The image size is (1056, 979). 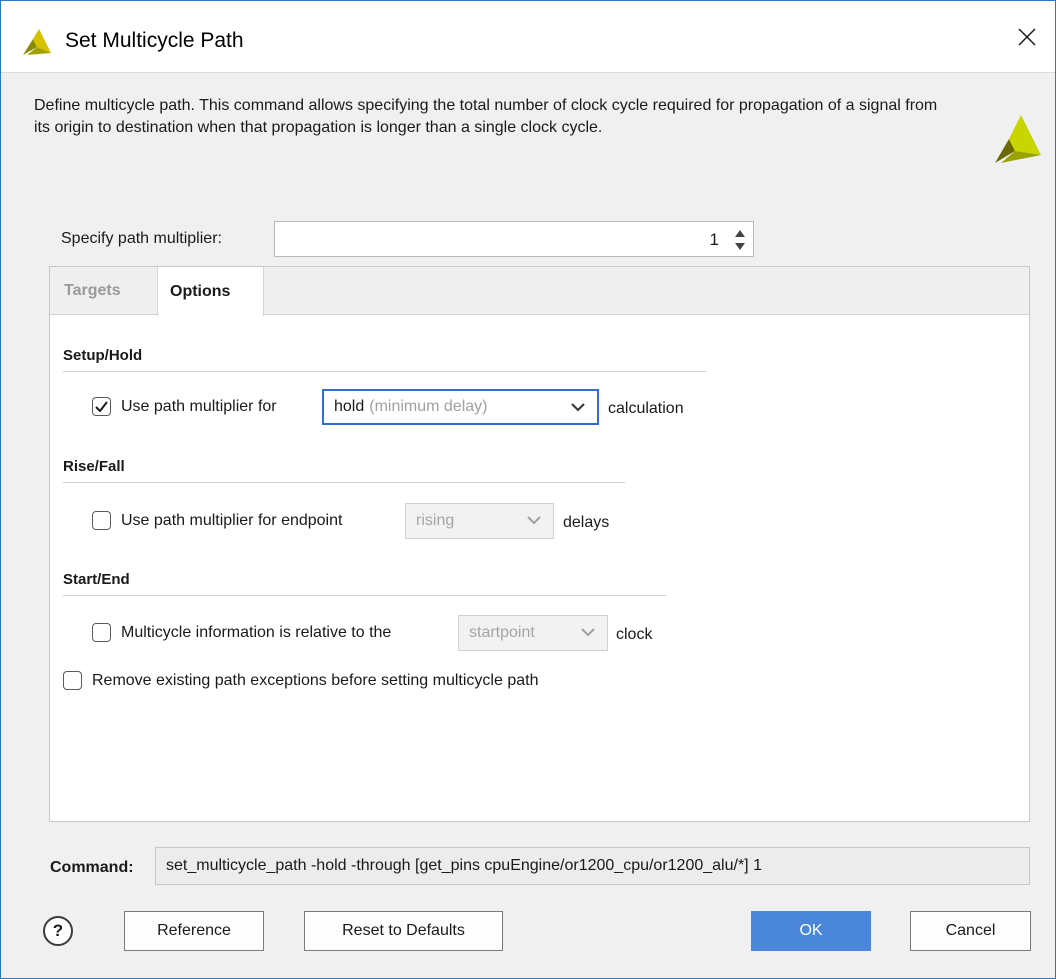 I want to click on setup-hold-label: Use path multiplier for, so click(x=199, y=406).